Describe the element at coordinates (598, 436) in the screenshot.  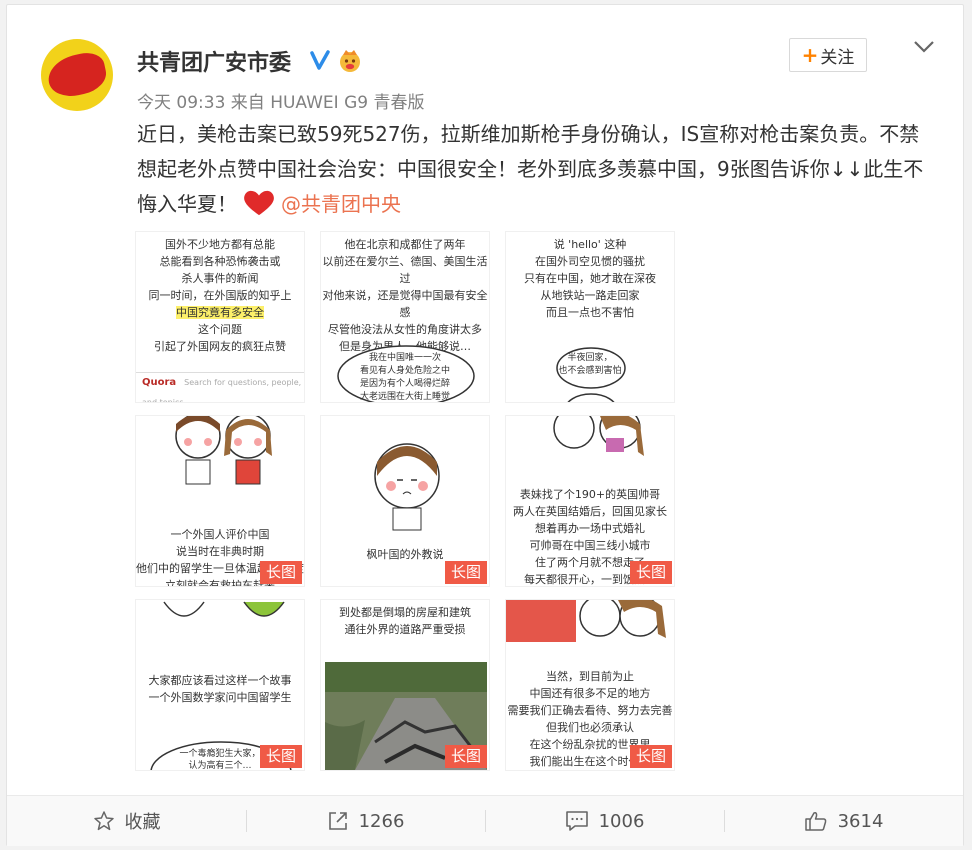
I see `couple-illustration` at that location.